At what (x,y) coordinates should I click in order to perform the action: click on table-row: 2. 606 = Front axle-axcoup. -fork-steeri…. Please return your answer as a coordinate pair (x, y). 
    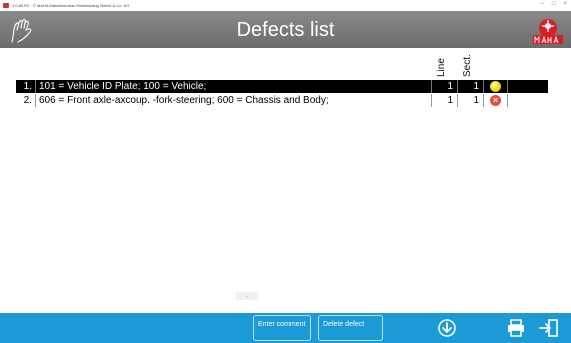
    Looking at the image, I should click on (282, 100).